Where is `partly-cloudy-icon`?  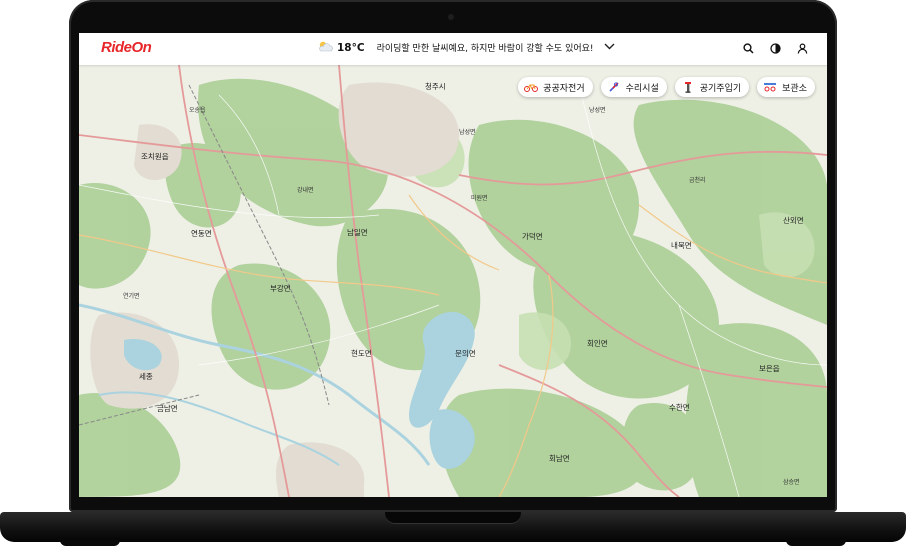 partly-cloudy-icon is located at coordinates (325, 47).